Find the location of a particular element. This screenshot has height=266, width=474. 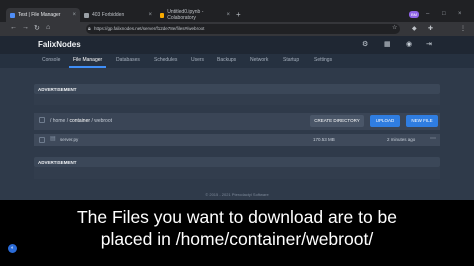

profile-avatar: BM is located at coordinates (414, 14).